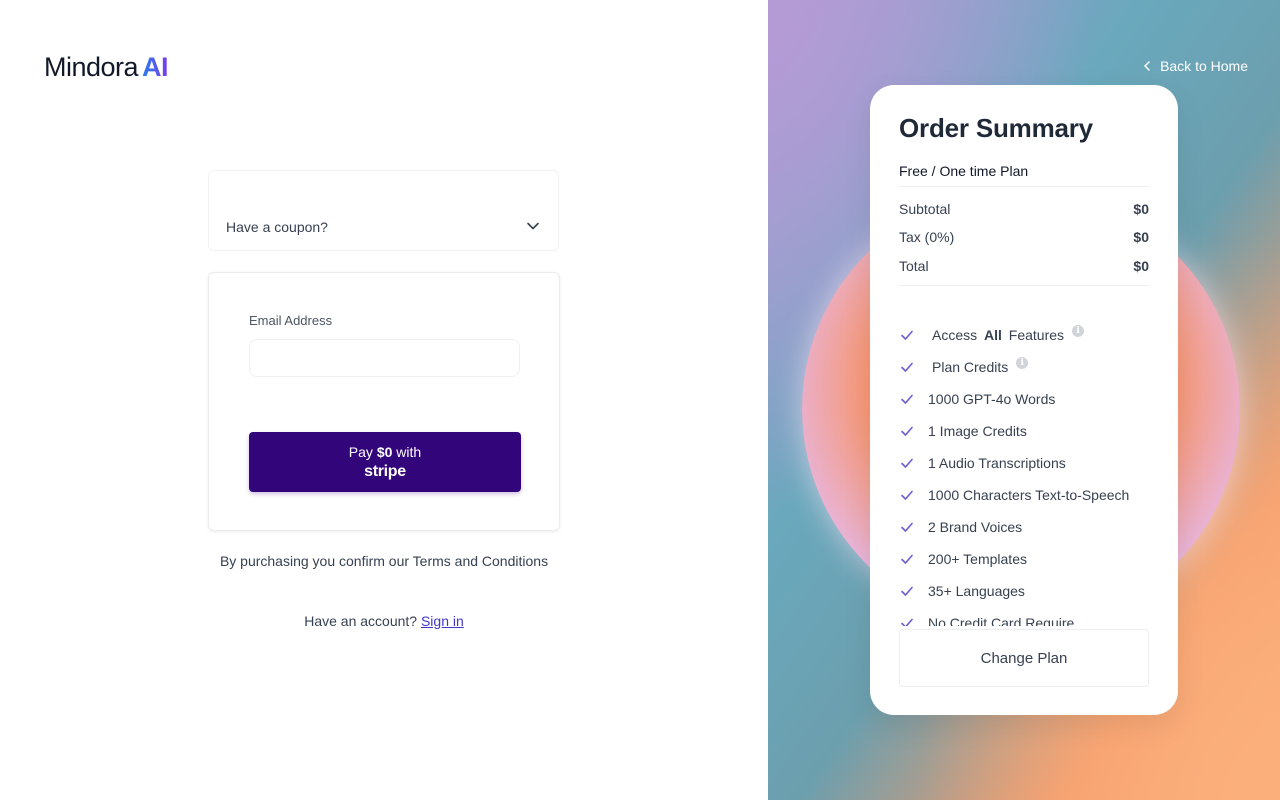 This screenshot has width=1280, height=800. Describe the element at coordinates (383, 210) in the screenshot. I see `coupon-toggle: Have a coupon?` at that location.